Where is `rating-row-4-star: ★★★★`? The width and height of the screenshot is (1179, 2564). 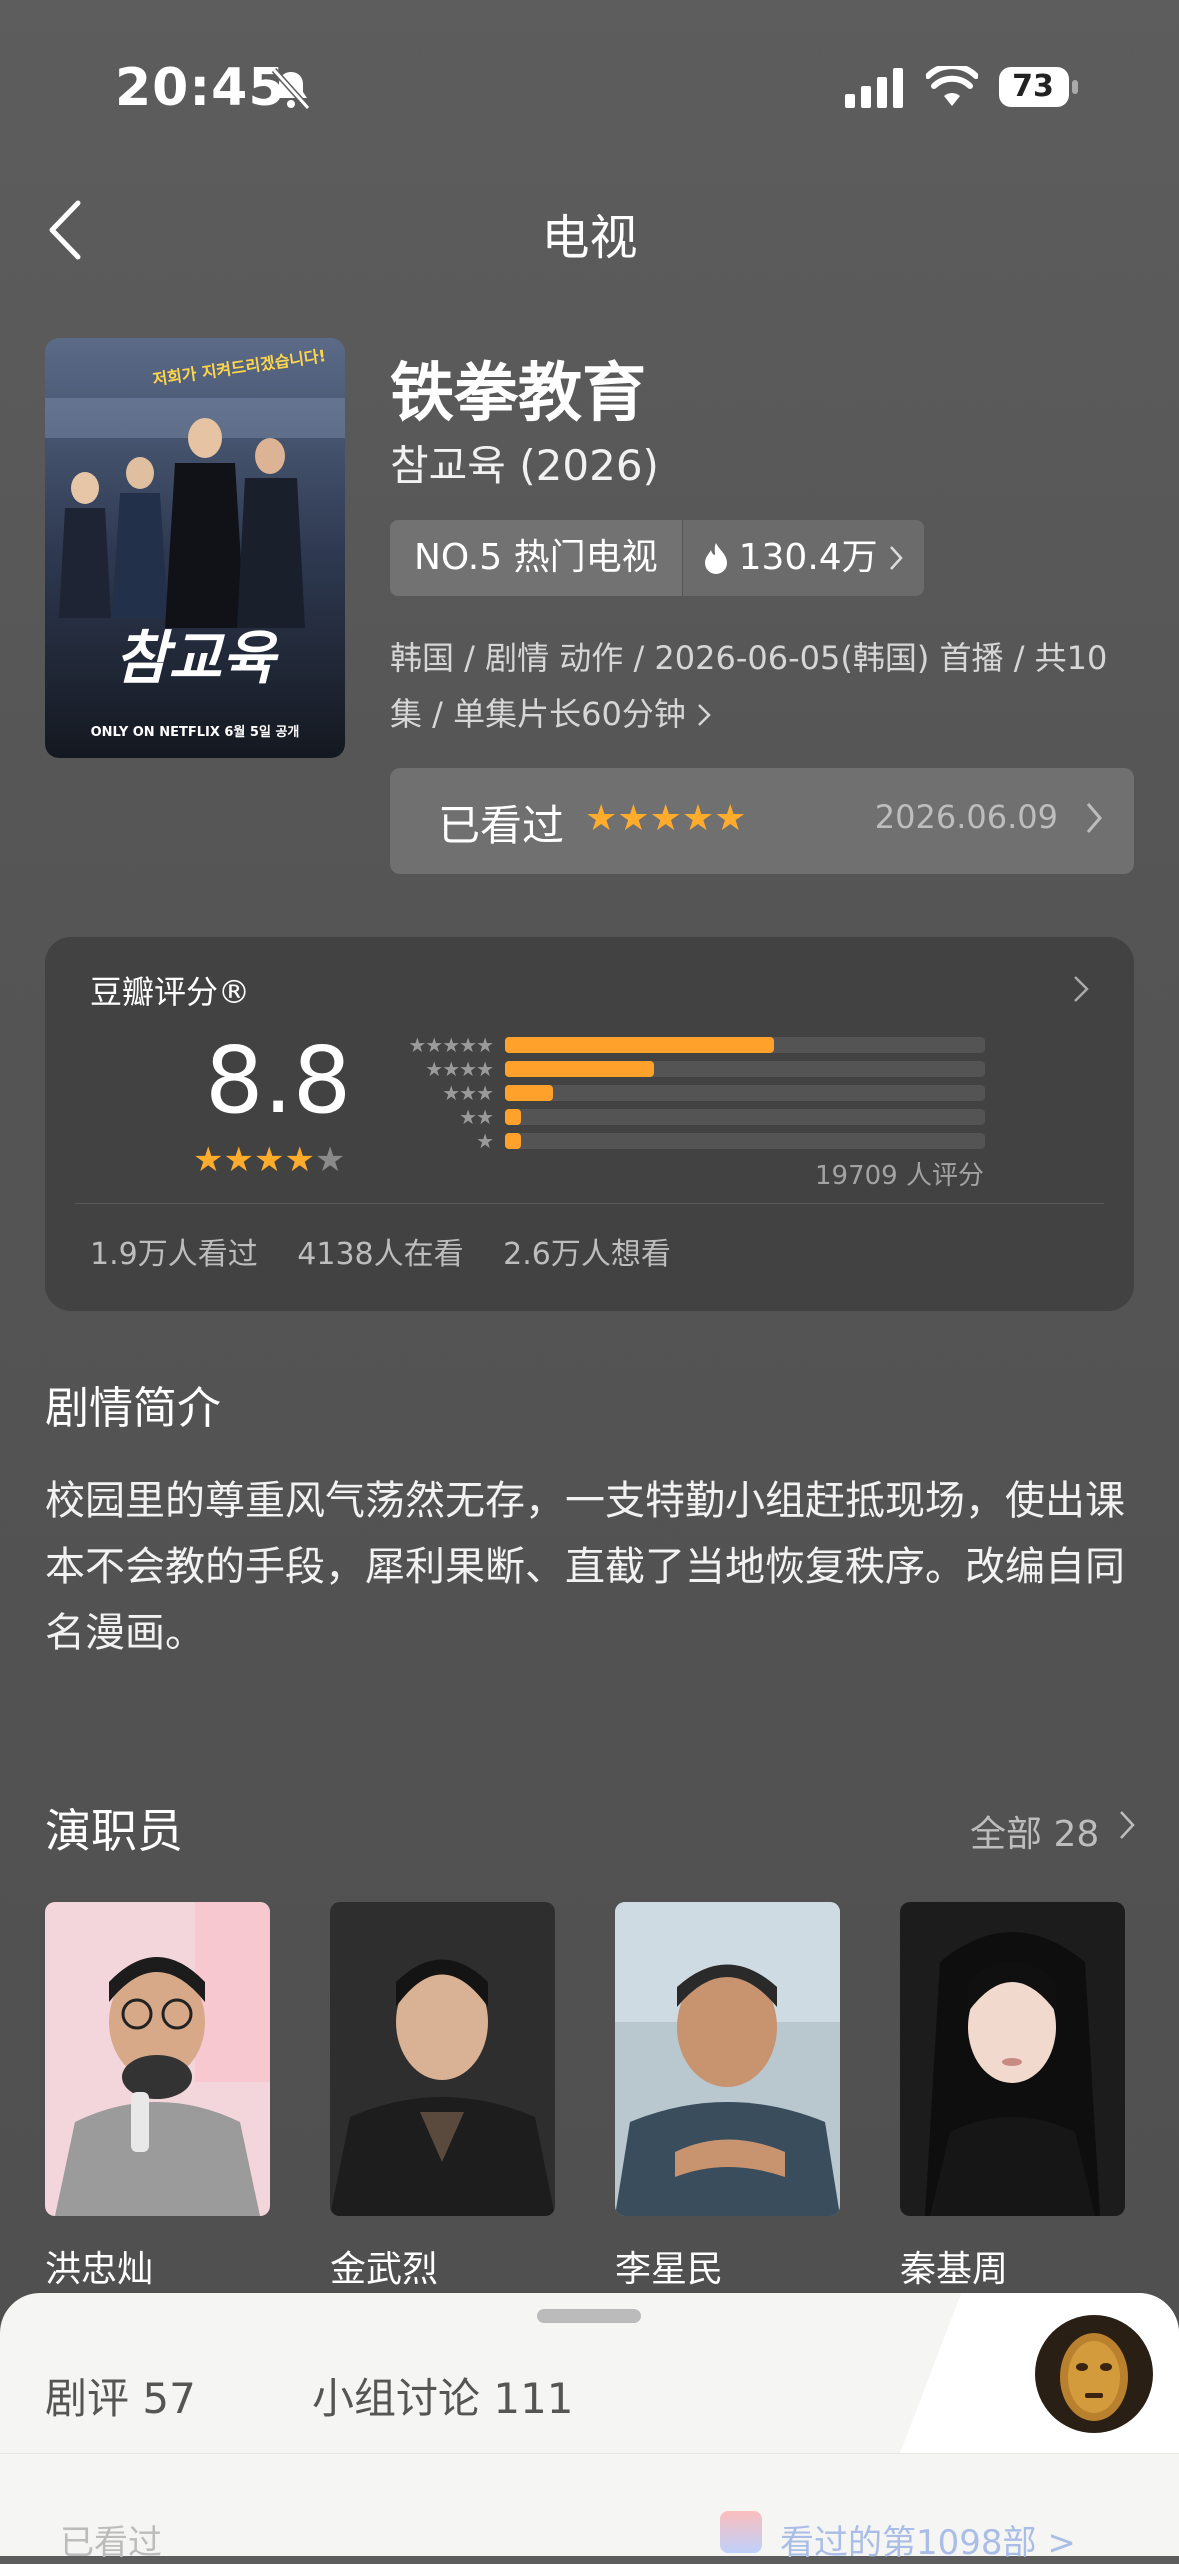 rating-row-4-star: ★★★★ is located at coordinates (684, 1069).